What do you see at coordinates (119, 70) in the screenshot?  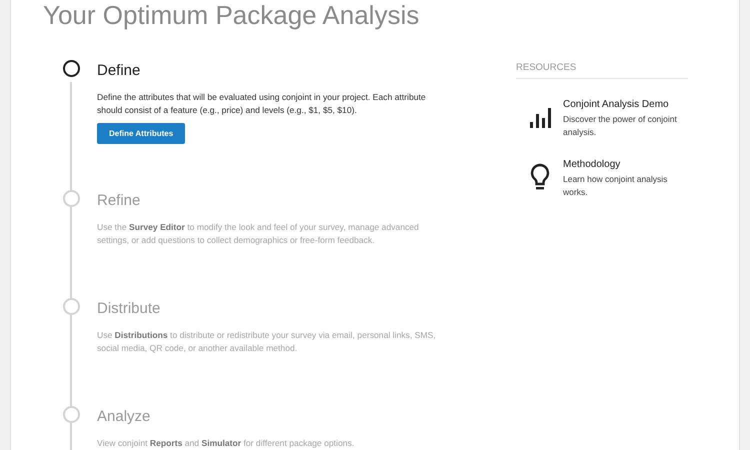 I see `step-title: Define` at bounding box center [119, 70].